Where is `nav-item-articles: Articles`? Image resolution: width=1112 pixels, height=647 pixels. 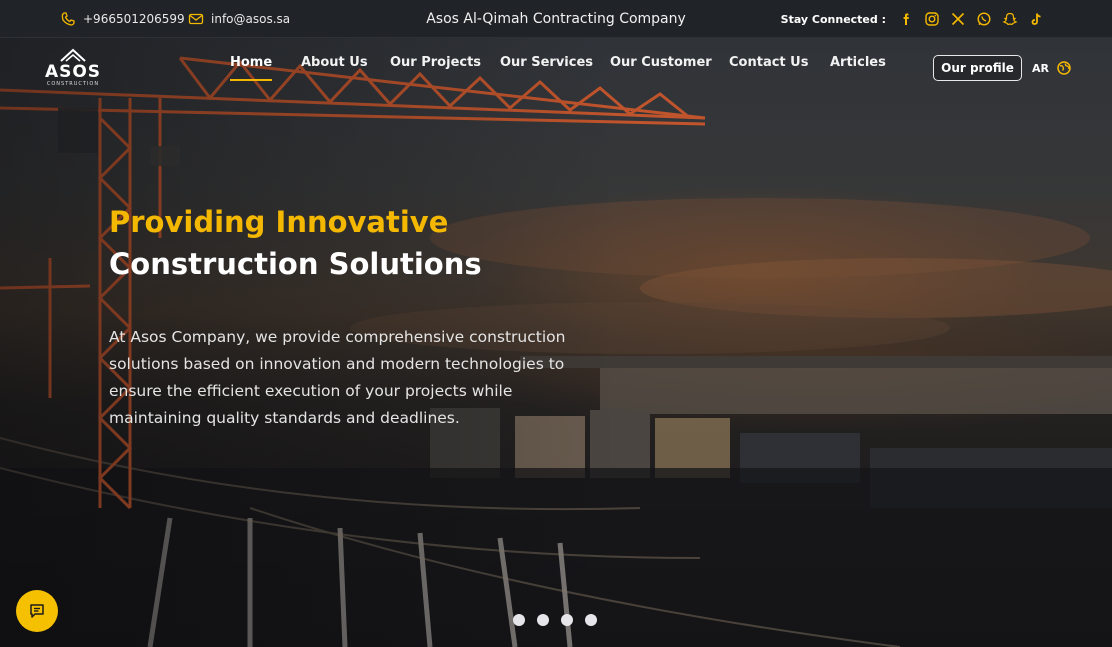
nav-item-articles: Articles is located at coordinates (858, 62).